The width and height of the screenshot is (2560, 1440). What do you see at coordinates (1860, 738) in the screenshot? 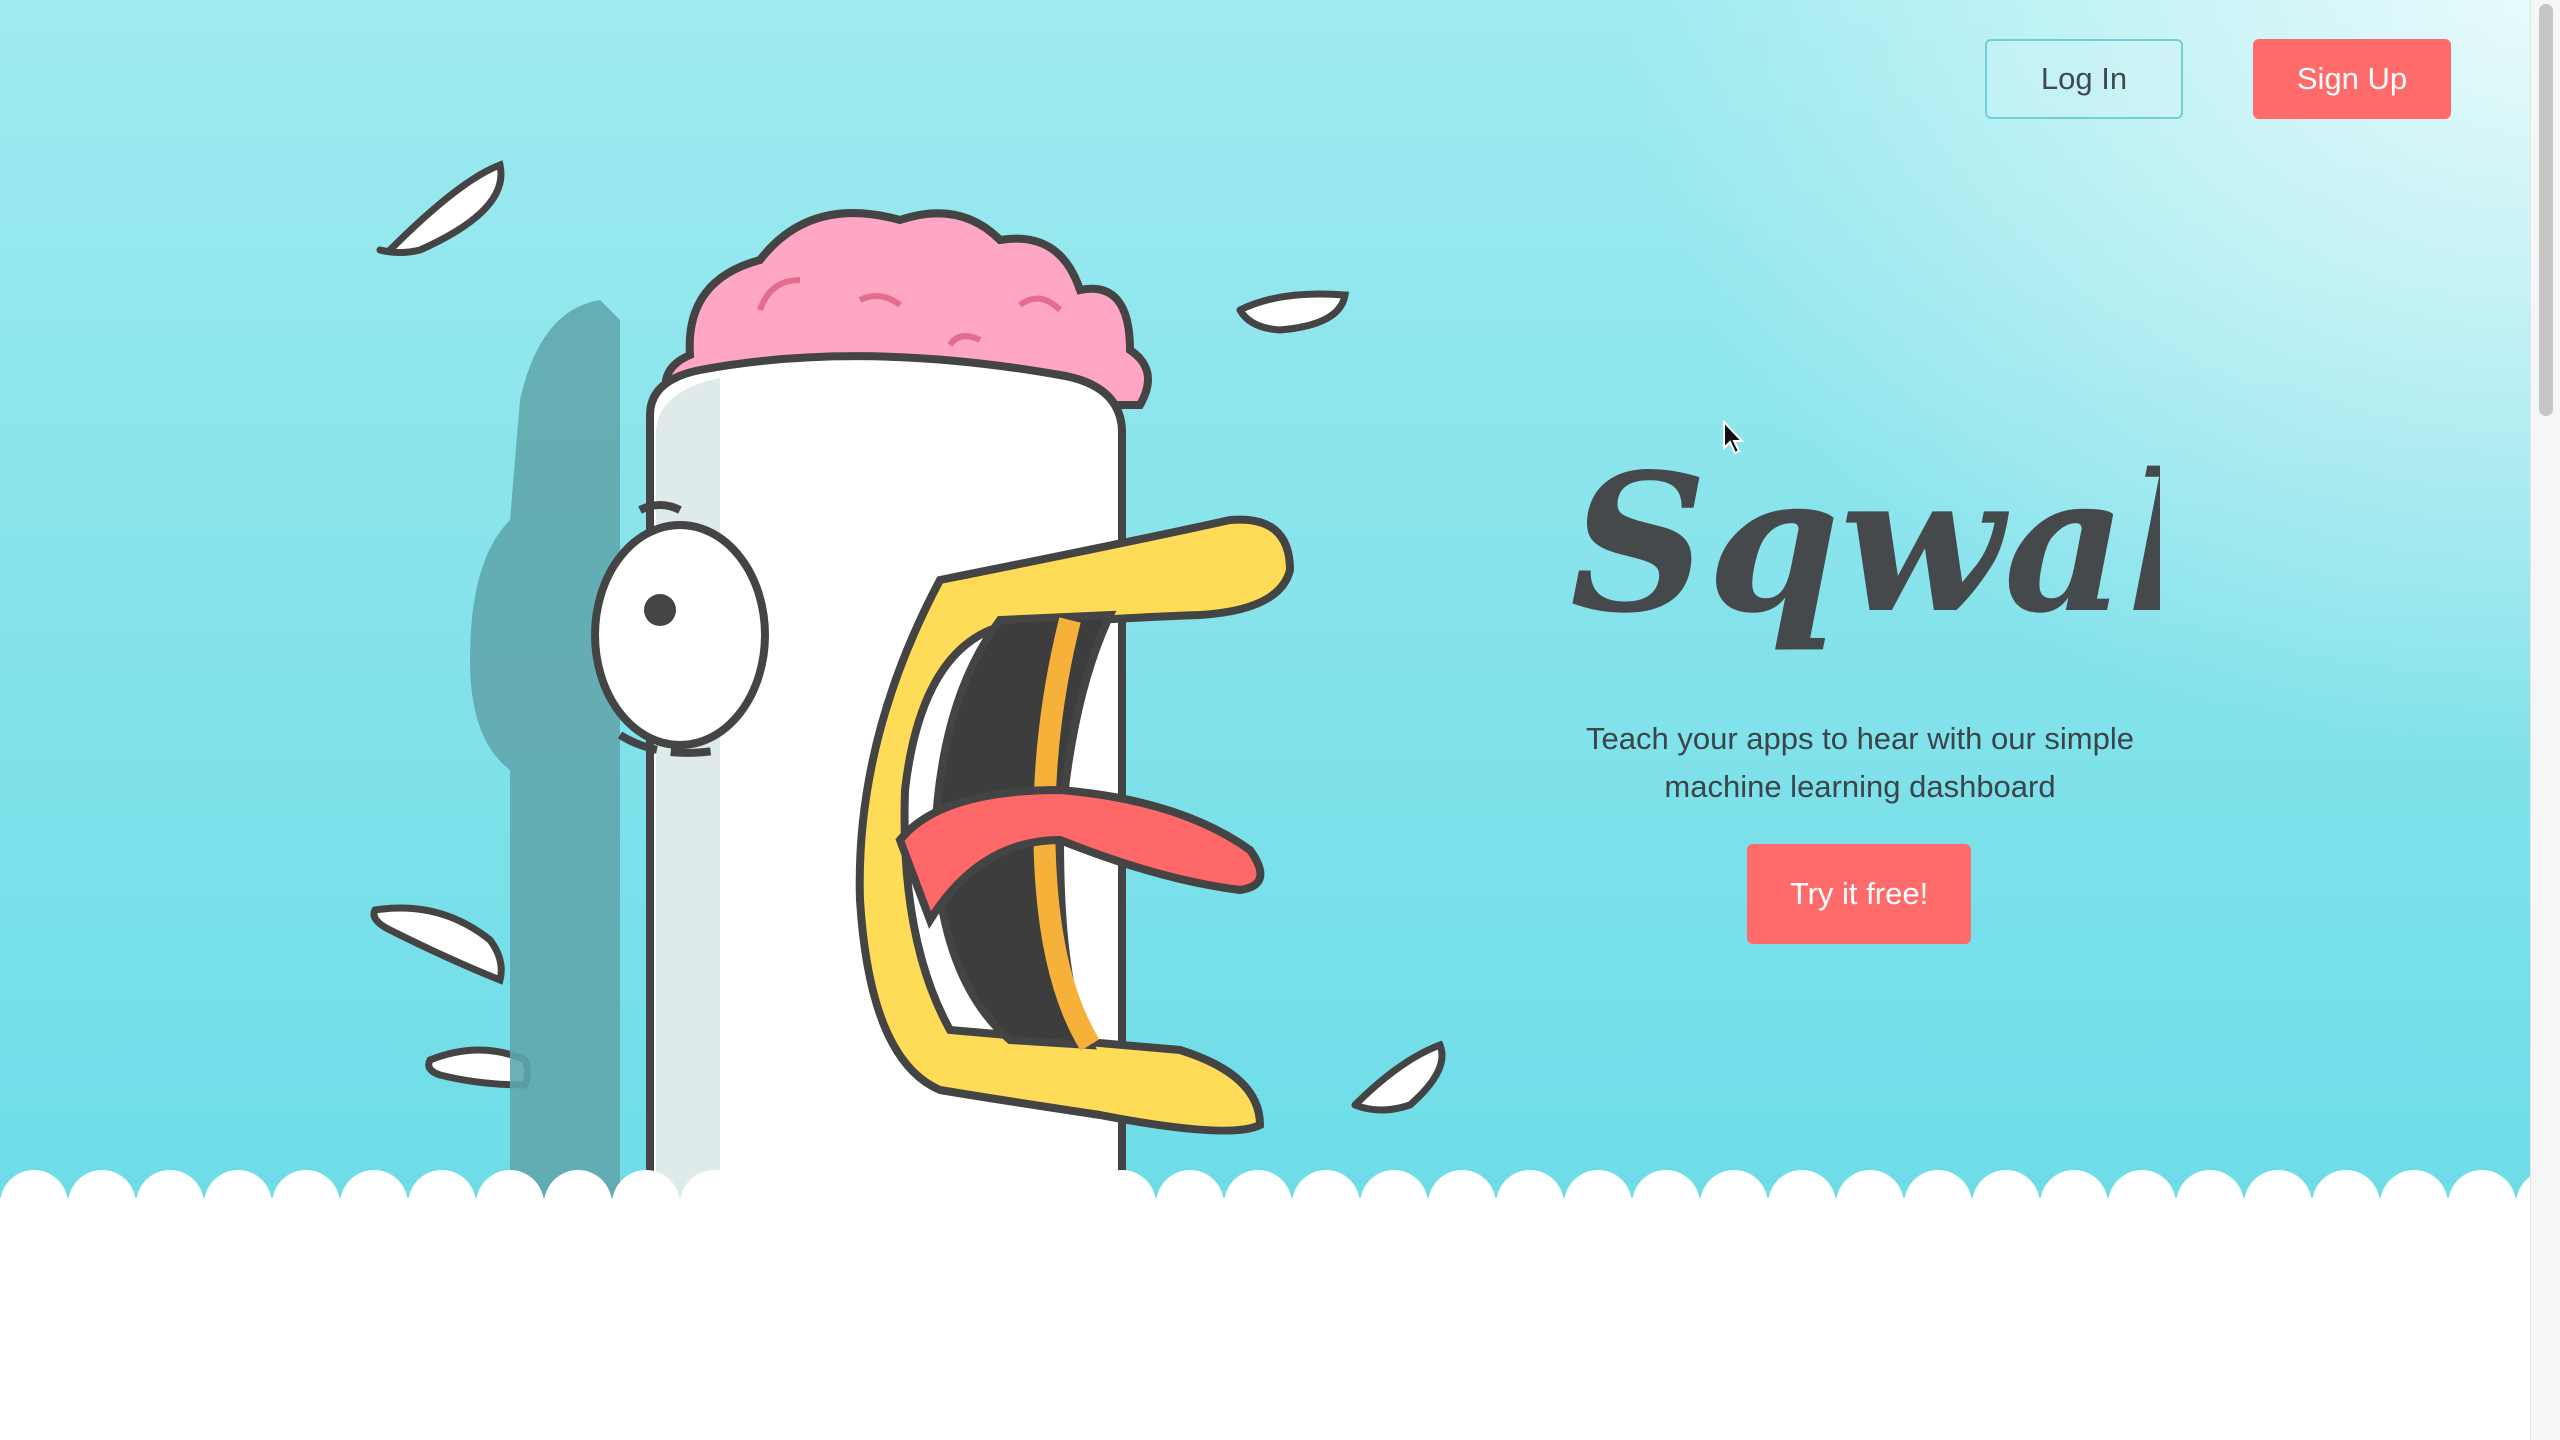
I see `tagline-line-1: Teach your apps to hear with our simple` at bounding box center [1860, 738].